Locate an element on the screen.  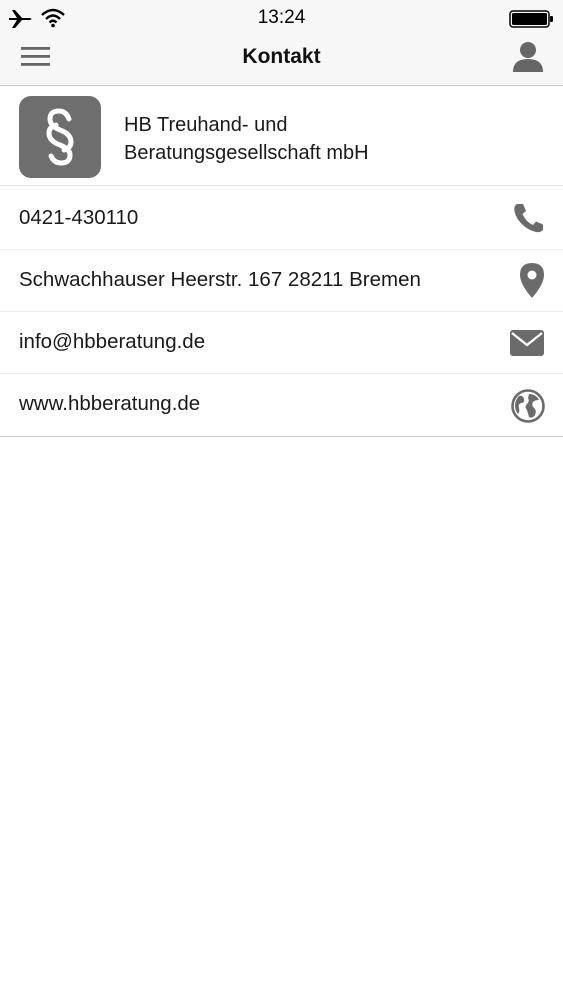
profile-icon is located at coordinates (528, 57).